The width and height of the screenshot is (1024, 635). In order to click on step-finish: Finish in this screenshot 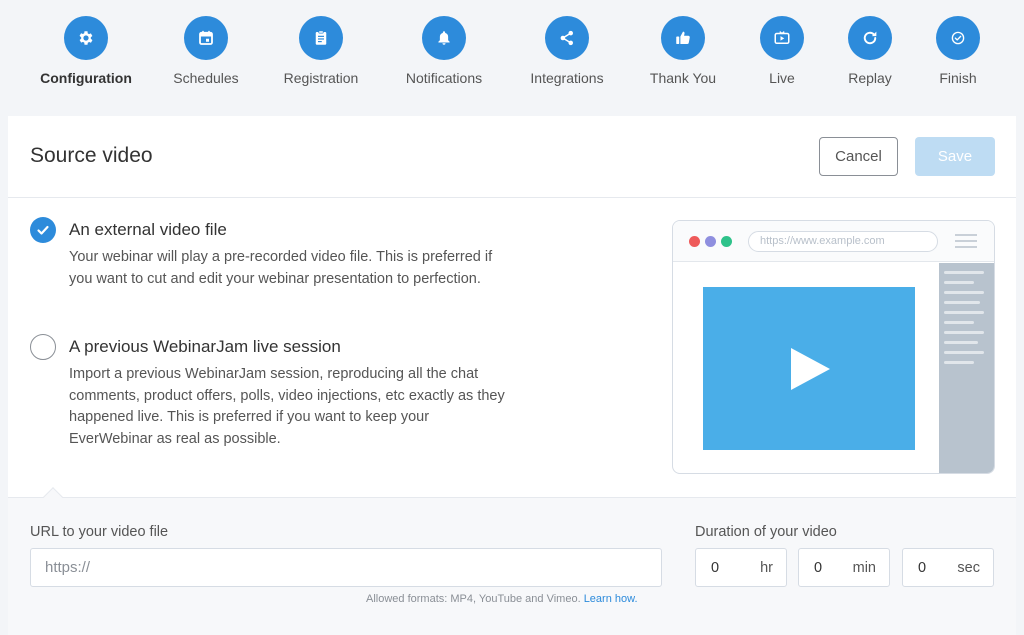, I will do `click(958, 51)`.